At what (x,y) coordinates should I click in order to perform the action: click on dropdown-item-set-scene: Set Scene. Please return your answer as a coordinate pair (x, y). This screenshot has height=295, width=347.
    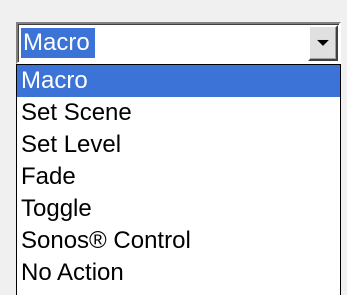
    Looking at the image, I should click on (178, 113).